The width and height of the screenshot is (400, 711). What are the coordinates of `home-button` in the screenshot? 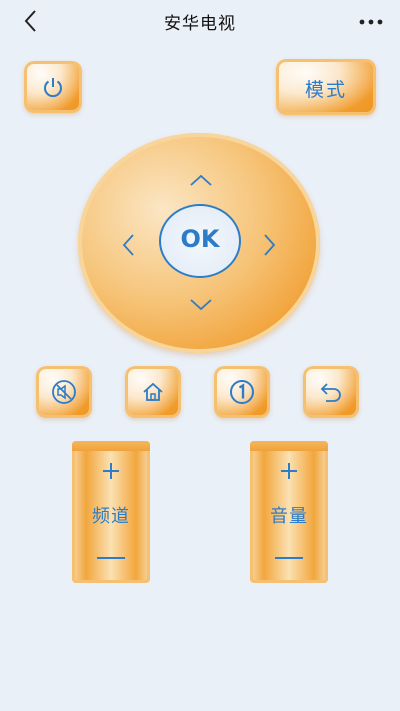 It's located at (153, 392).